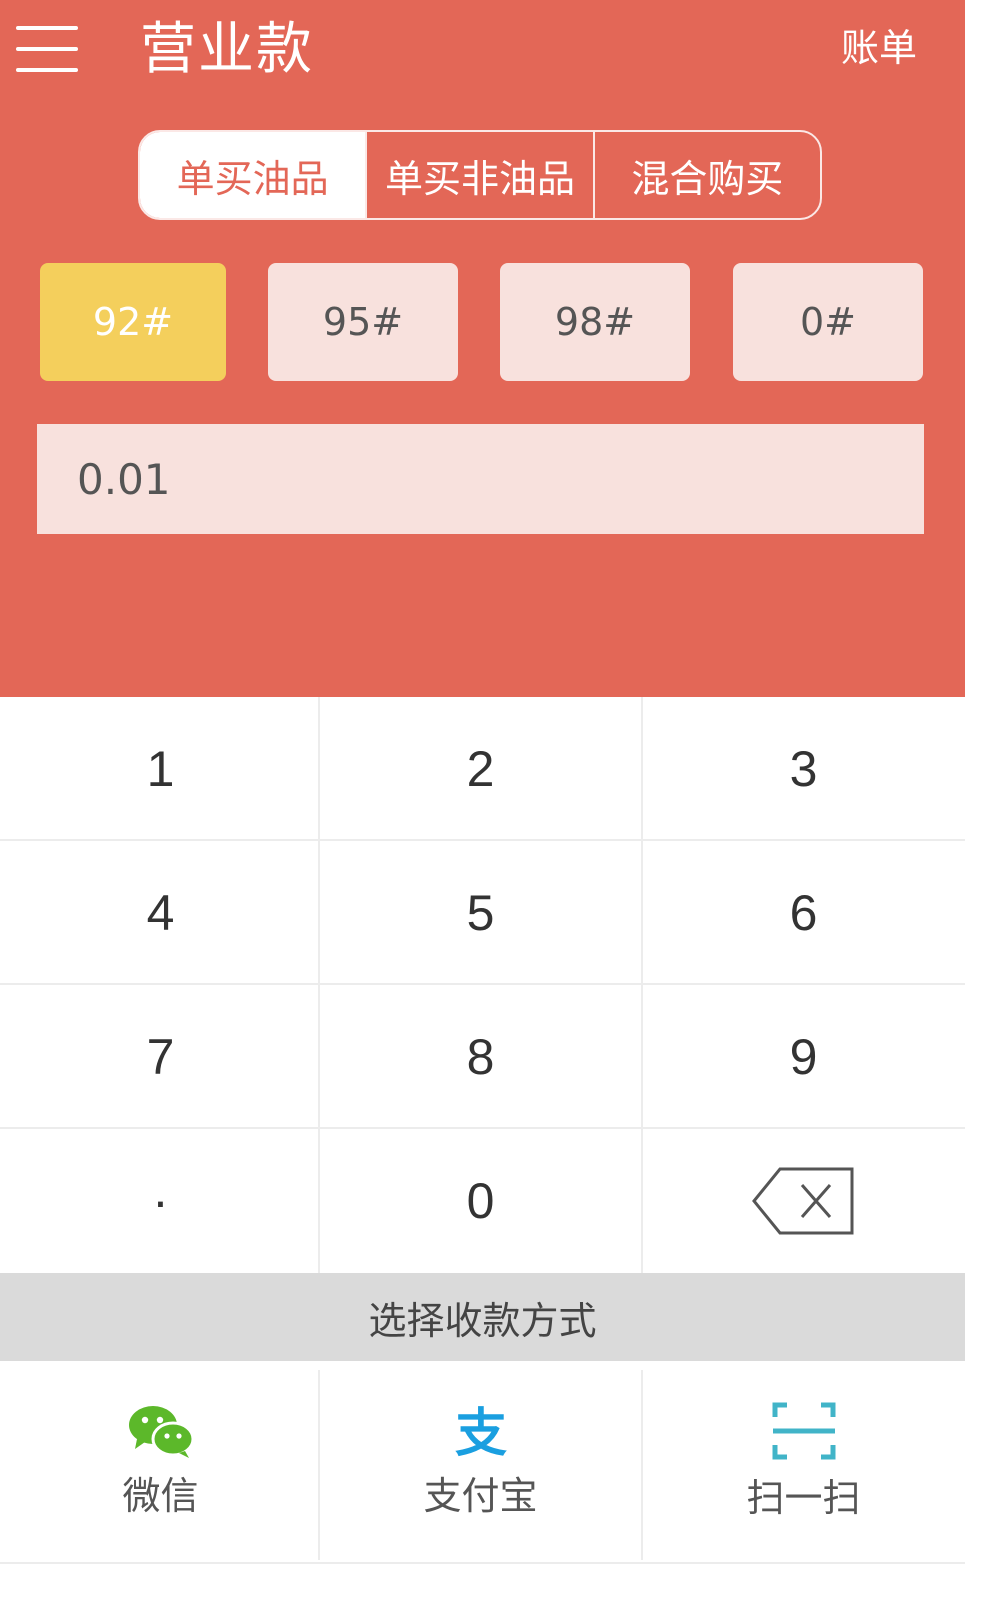  What do you see at coordinates (480, 479) in the screenshot?
I see `amount-field: 0.01` at bounding box center [480, 479].